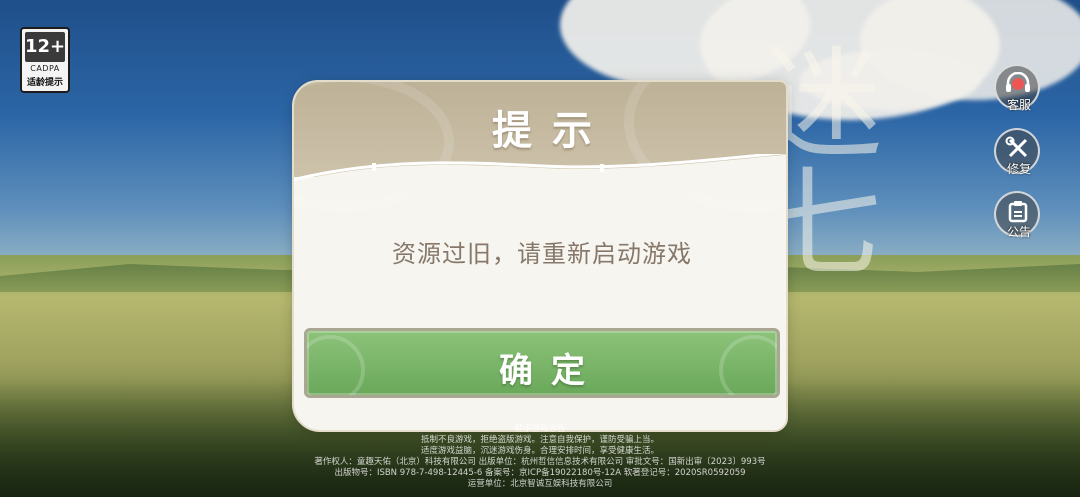  I want to click on age-rating-badge: 12+ CADPA 适龄提示, so click(45, 60).